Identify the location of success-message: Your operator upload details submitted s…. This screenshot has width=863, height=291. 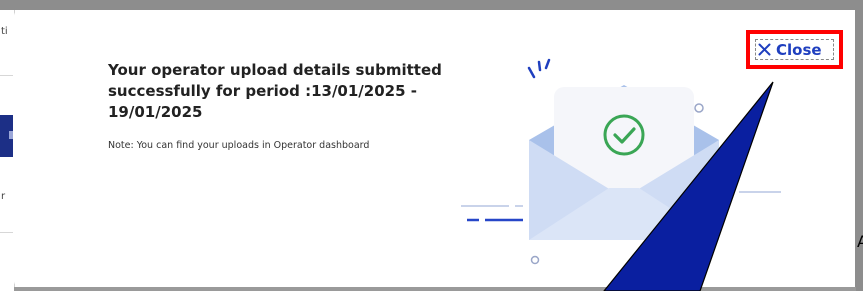
(275, 91).